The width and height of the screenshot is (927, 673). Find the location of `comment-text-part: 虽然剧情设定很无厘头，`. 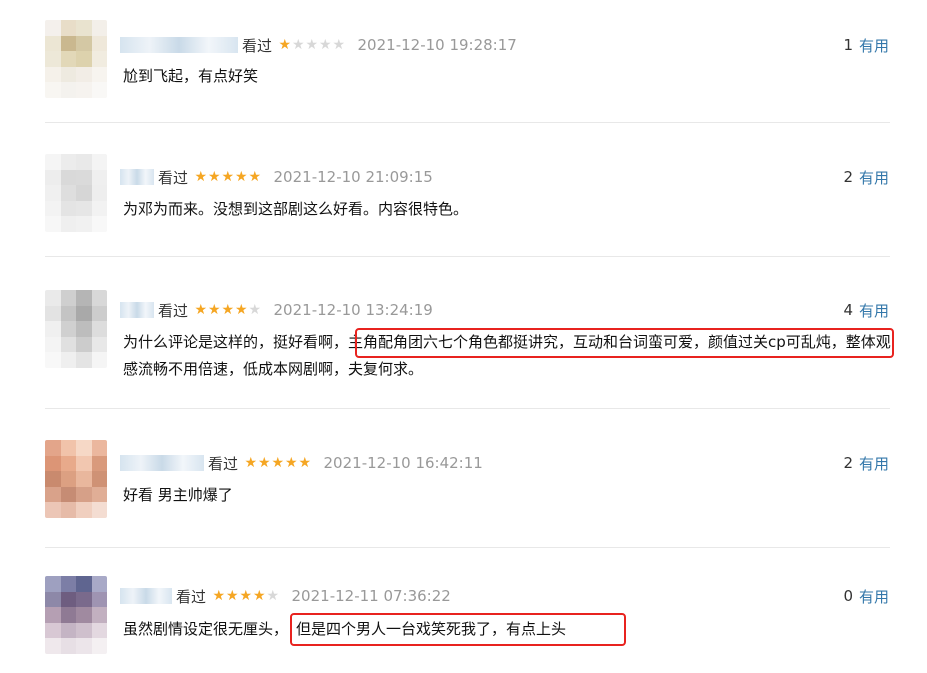

comment-text-part: 虽然剧情设定很无厘头， is located at coordinates (206, 629).